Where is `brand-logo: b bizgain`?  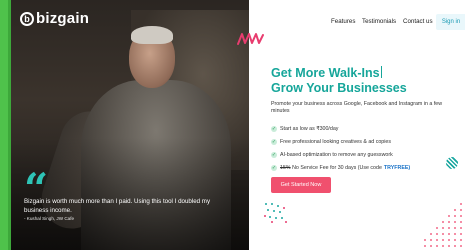
brand-logo: b bizgain is located at coordinates (54, 18).